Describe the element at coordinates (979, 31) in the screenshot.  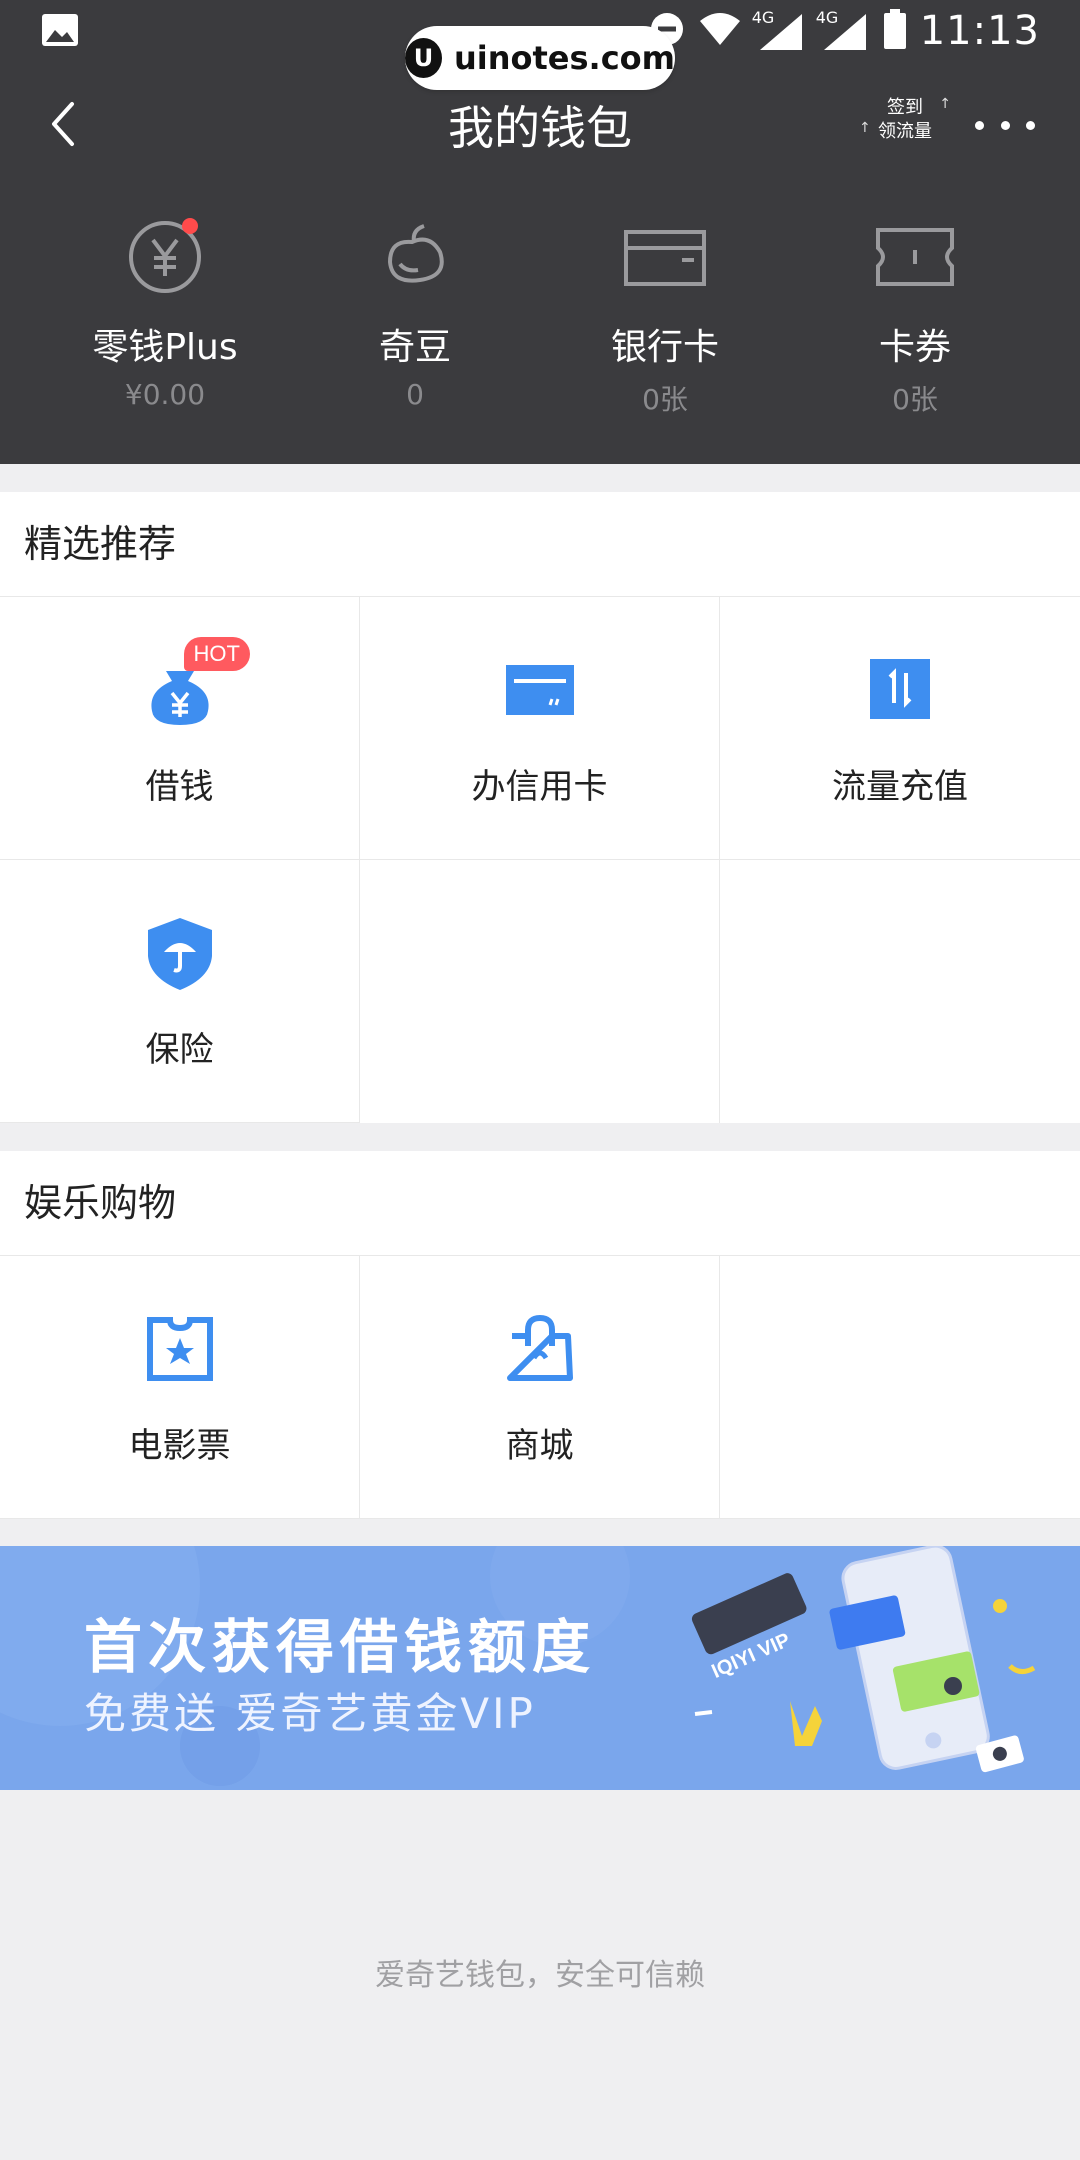
I see `status-time: 11:13` at that location.